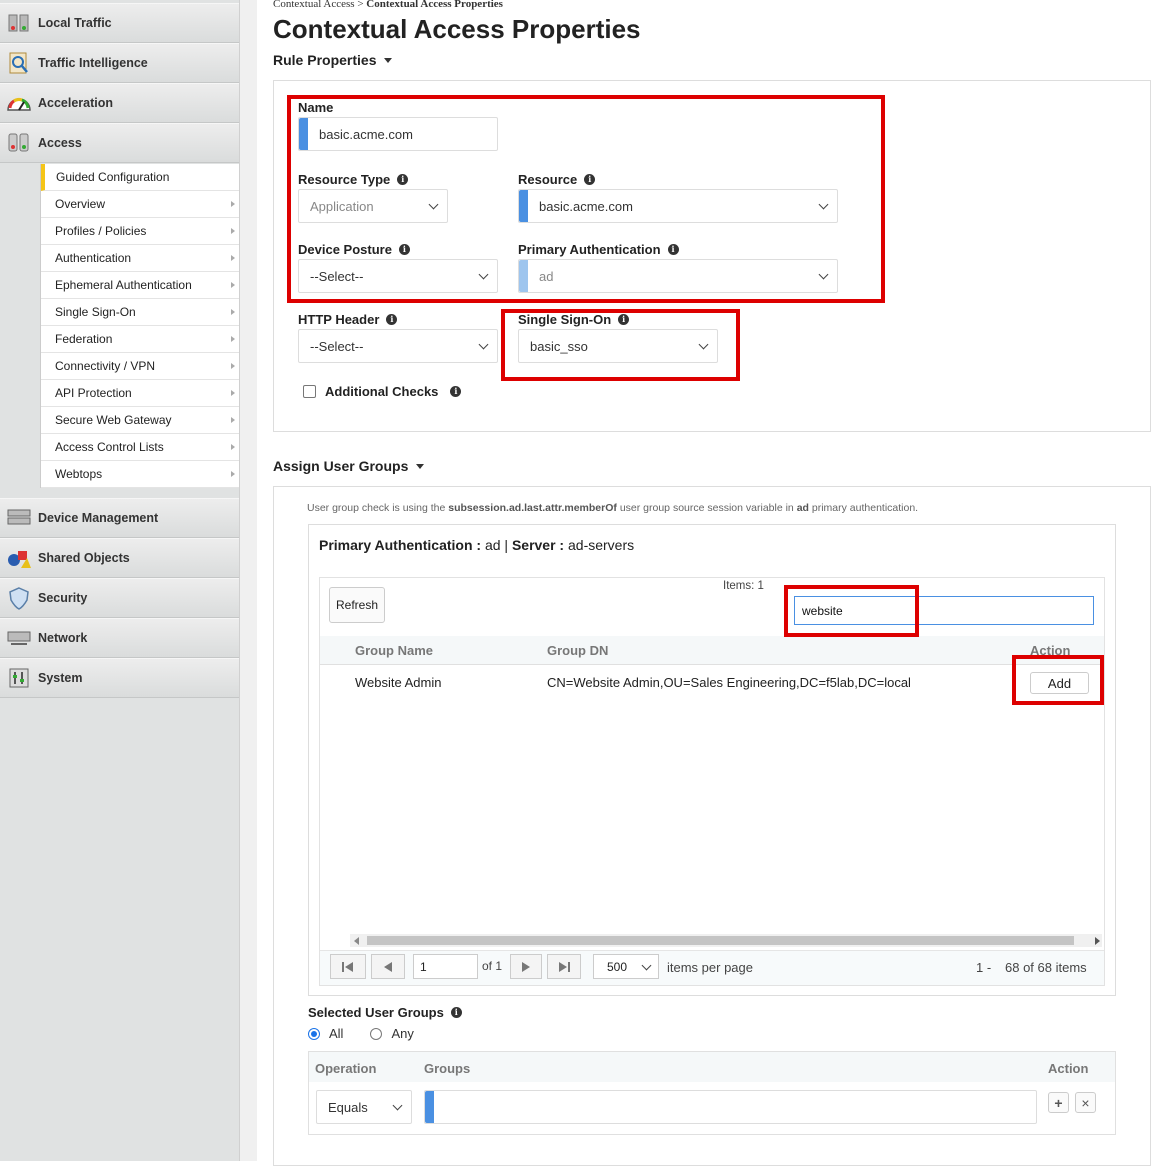 Image resolution: width=1174 pixels, height=1166 pixels. I want to click on nav-label: System, so click(60, 678).